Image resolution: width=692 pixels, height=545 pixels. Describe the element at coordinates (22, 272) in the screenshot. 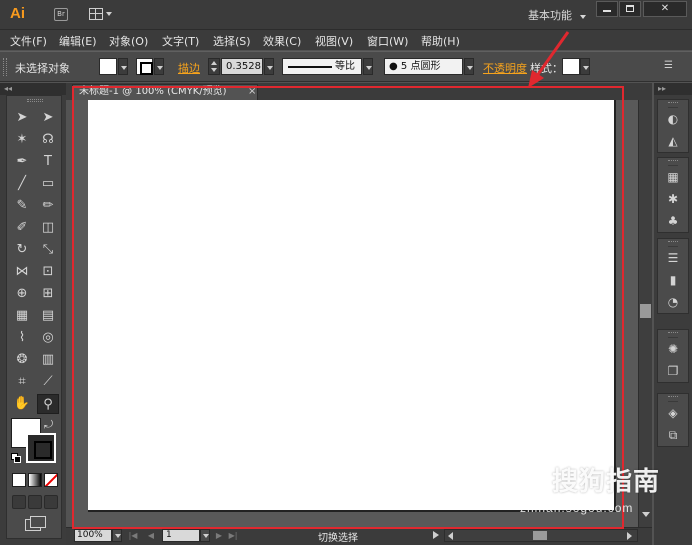

I see `width-tool: ⋈` at that location.